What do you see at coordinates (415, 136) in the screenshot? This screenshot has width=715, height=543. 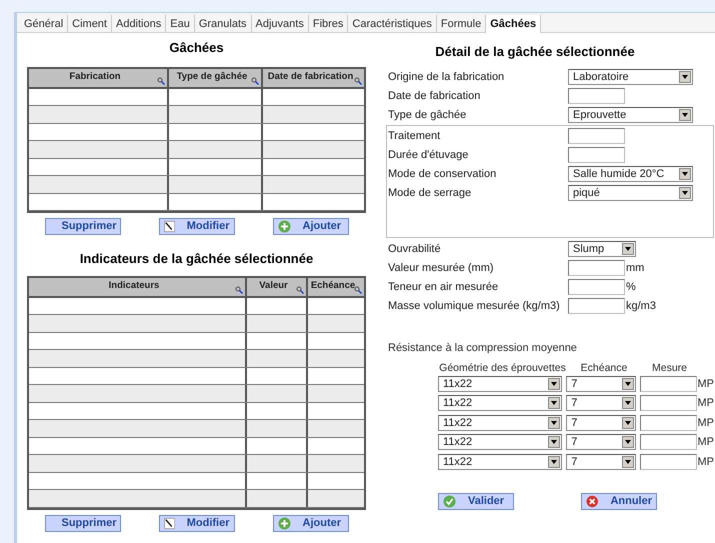 I see `field-label: Traitement` at bounding box center [415, 136].